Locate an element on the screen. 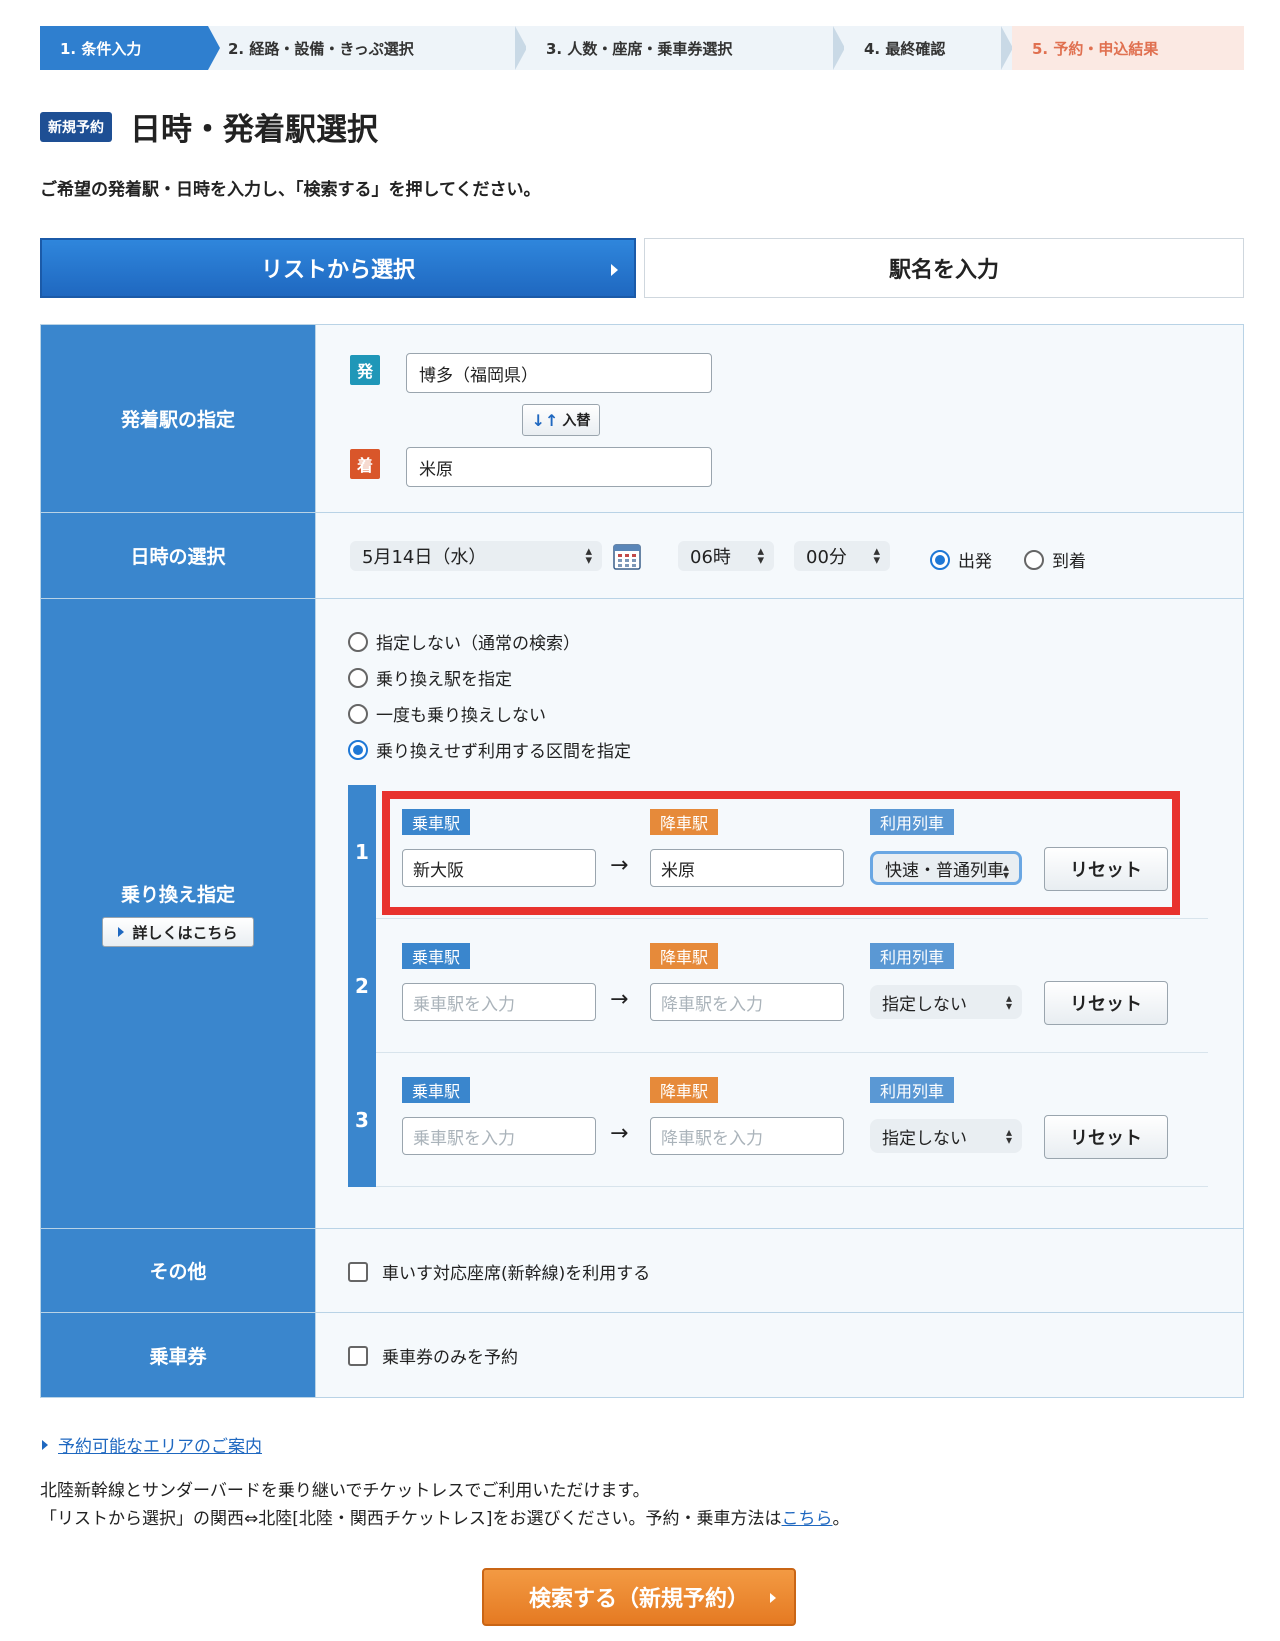 The image size is (1280, 1641). date-select: 5月14日（水） ▴ ▾ is located at coordinates (476, 556).